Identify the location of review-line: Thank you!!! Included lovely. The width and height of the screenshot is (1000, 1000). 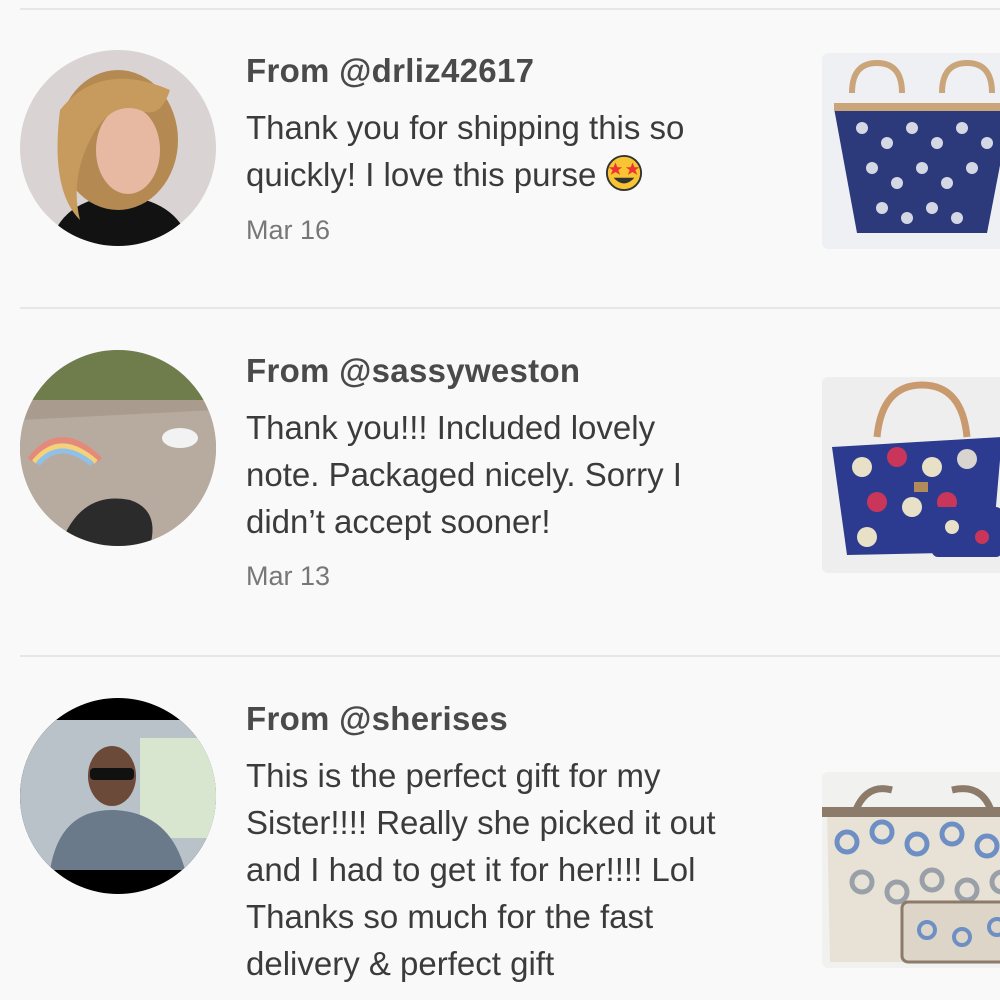
(451, 427).